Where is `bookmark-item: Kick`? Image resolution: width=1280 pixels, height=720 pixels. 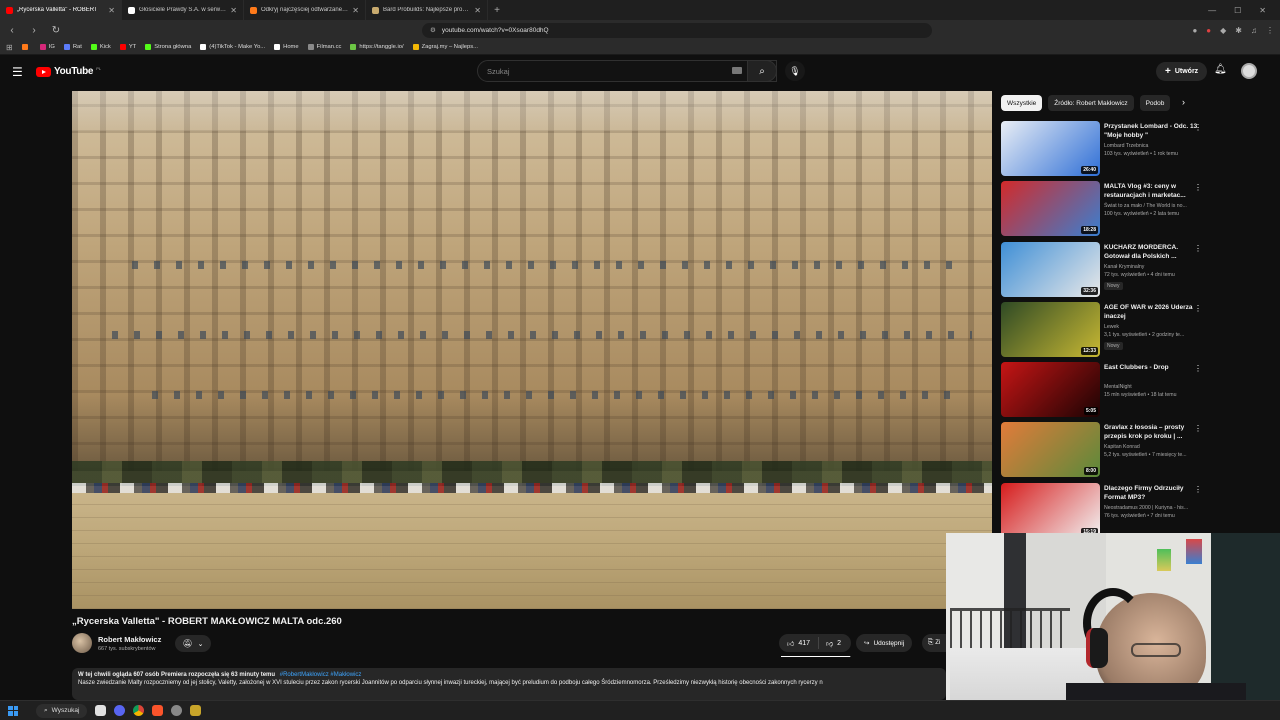
bookmark-item: Kick is located at coordinates (100, 47).